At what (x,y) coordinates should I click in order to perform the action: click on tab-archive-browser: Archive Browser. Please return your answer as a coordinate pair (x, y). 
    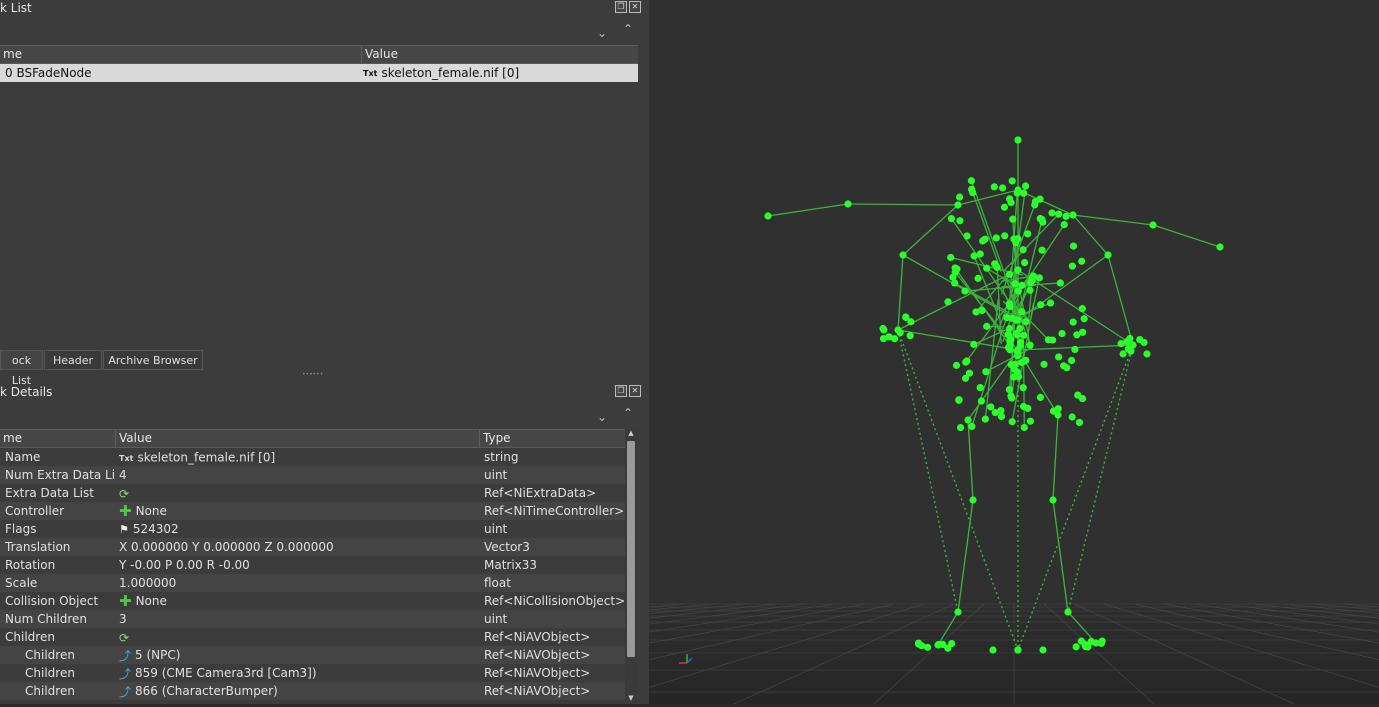
    Looking at the image, I should click on (153, 360).